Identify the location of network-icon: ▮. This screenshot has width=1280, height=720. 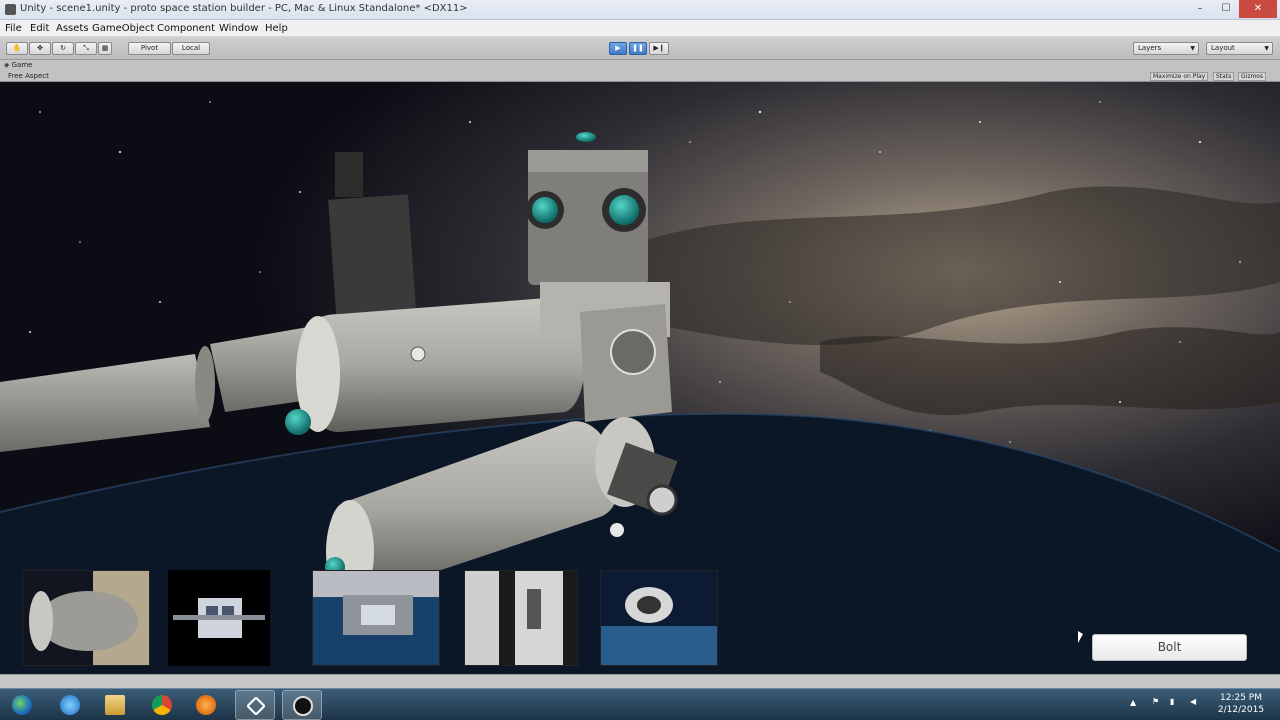
(1172, 708).